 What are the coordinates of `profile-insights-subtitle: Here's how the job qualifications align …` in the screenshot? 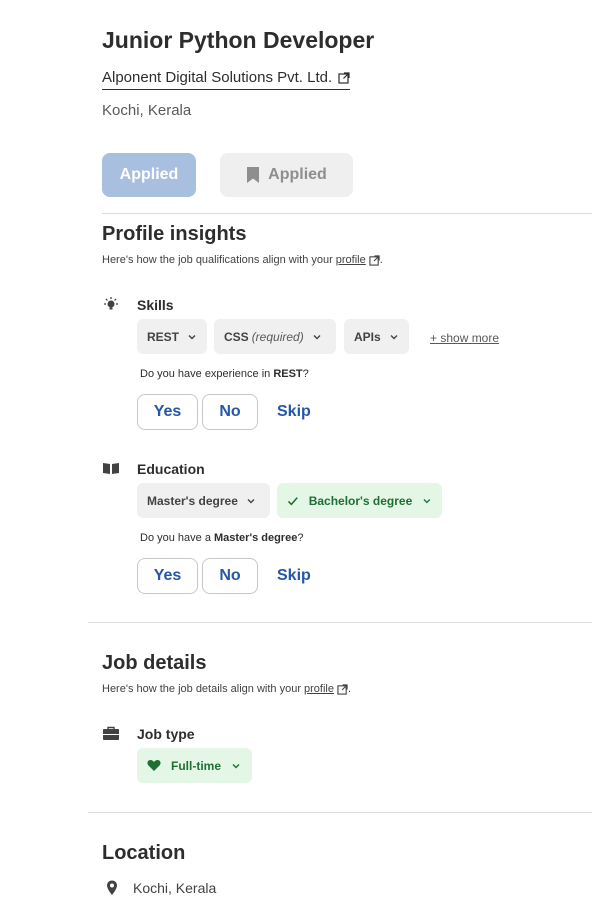 It's located at (242, 260).